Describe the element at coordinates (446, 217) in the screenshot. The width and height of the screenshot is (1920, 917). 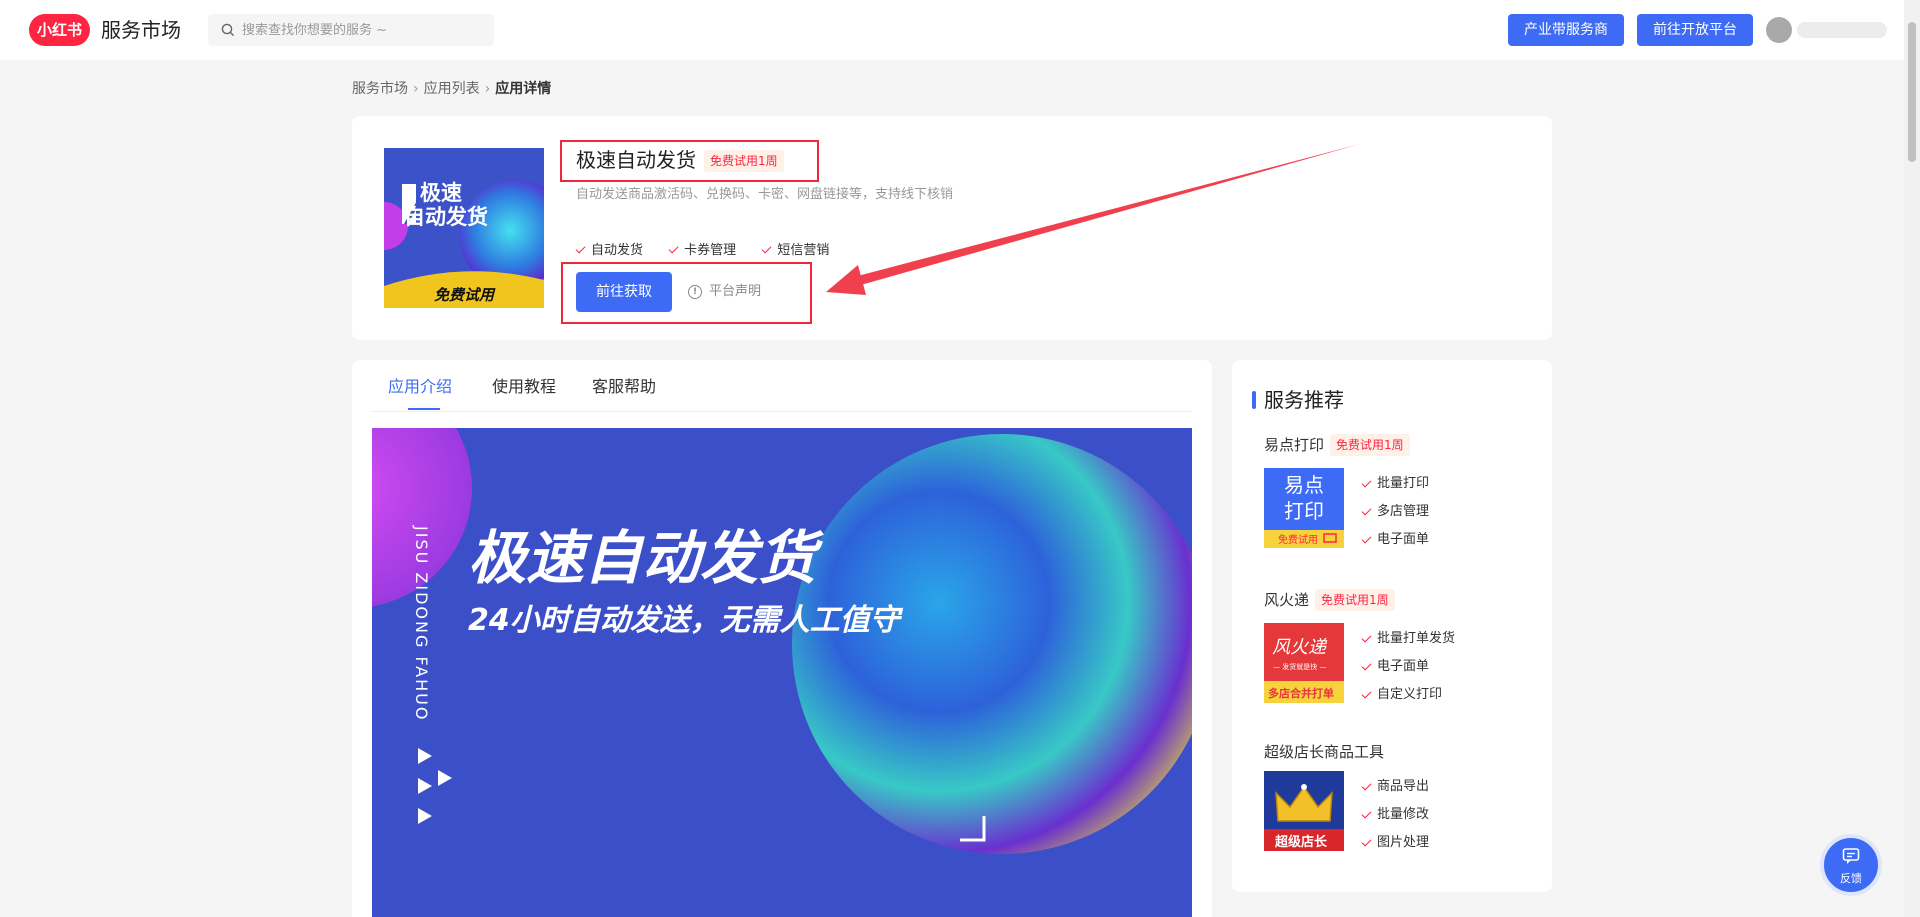
I see `cover-title-line2: 自动发货` at that location.